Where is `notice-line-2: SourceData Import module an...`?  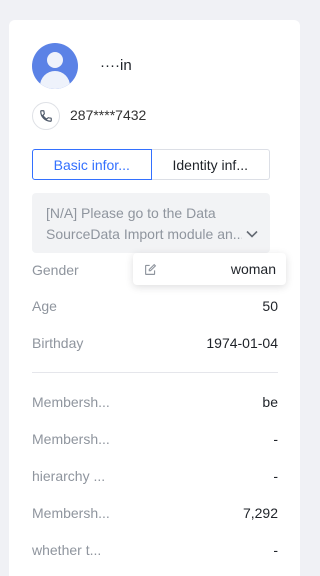
notice-line-2: SourceData Import module an... is located at coordinates (144, 234).